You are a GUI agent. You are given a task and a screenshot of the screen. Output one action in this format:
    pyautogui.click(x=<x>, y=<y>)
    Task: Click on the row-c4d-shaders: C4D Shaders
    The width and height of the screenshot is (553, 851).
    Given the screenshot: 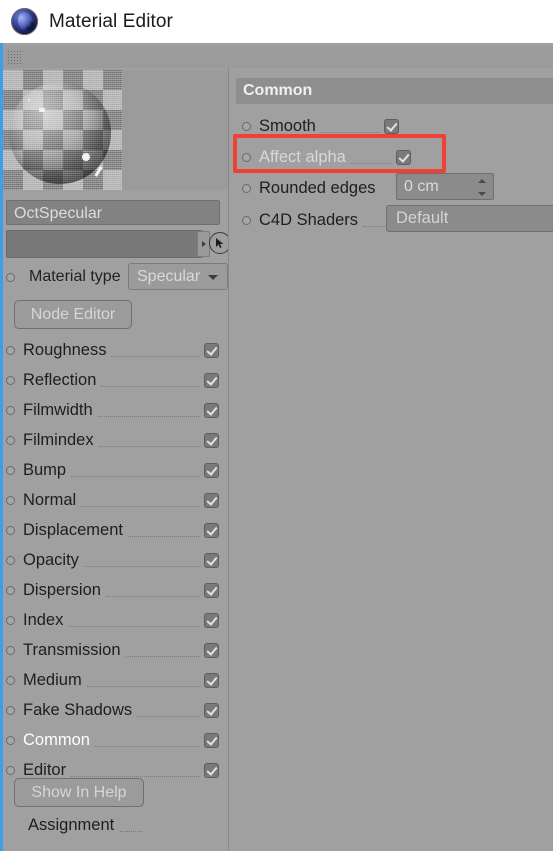 What is the action you would take?
    pyautogui.click(x=316, y=220)
    